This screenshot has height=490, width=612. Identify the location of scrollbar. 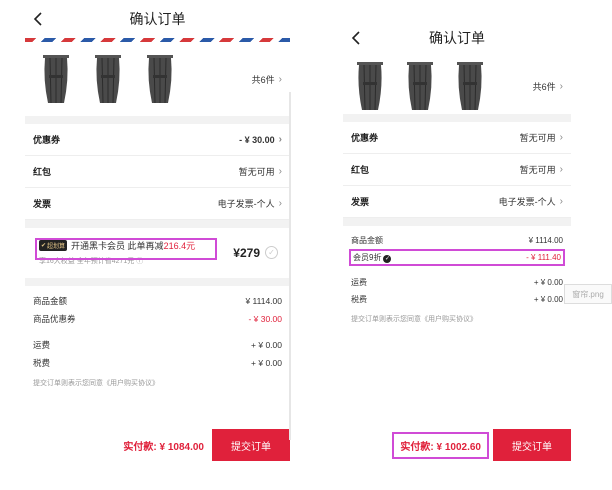
(290, 266).